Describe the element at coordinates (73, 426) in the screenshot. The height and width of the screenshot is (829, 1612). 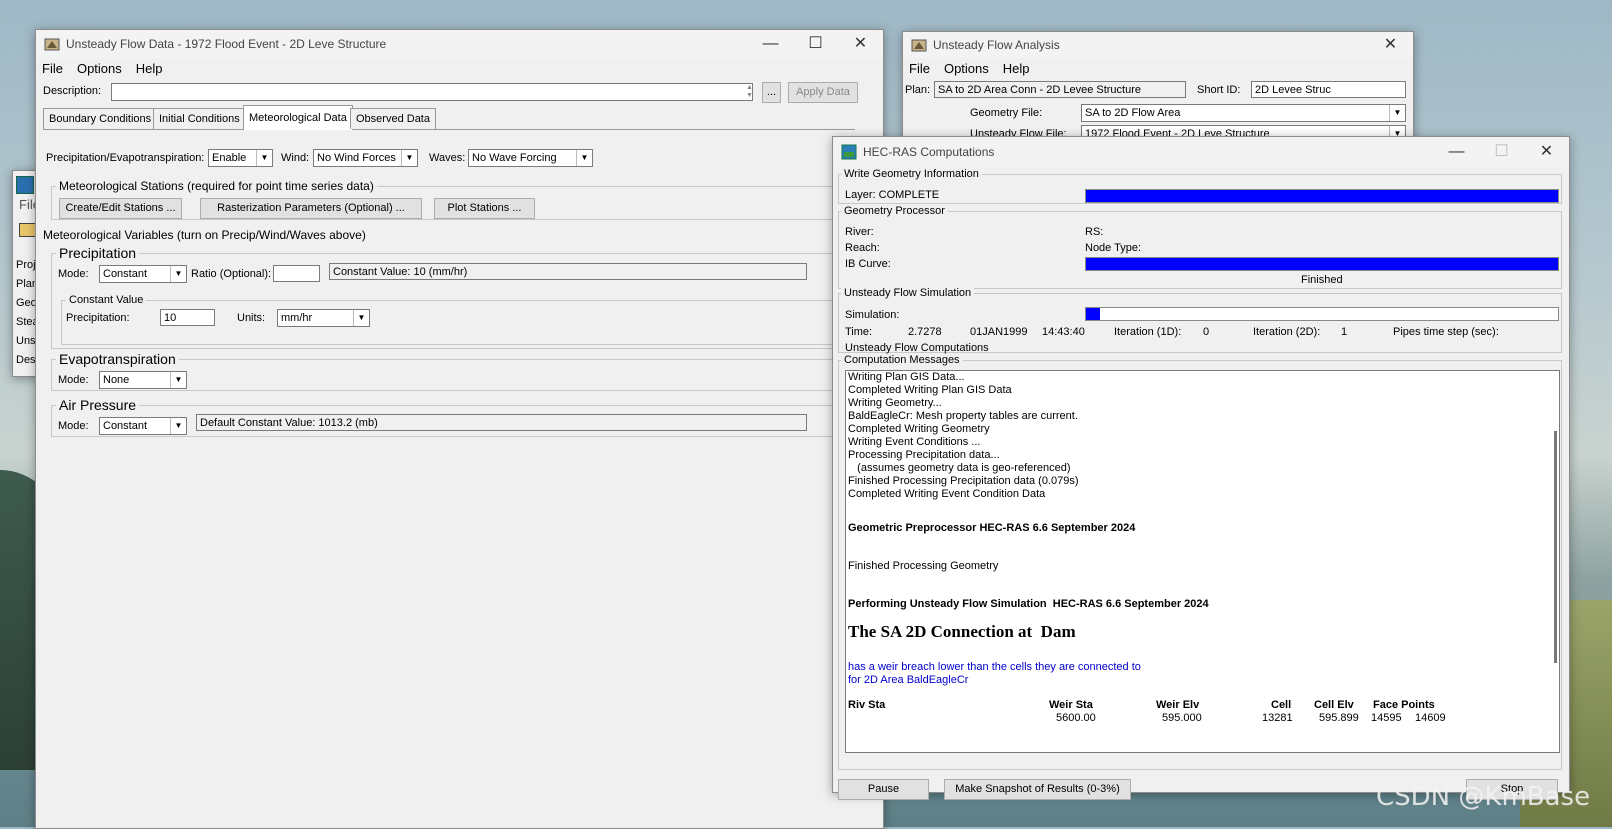
I see `air-mode-label: Mode:` at that location.